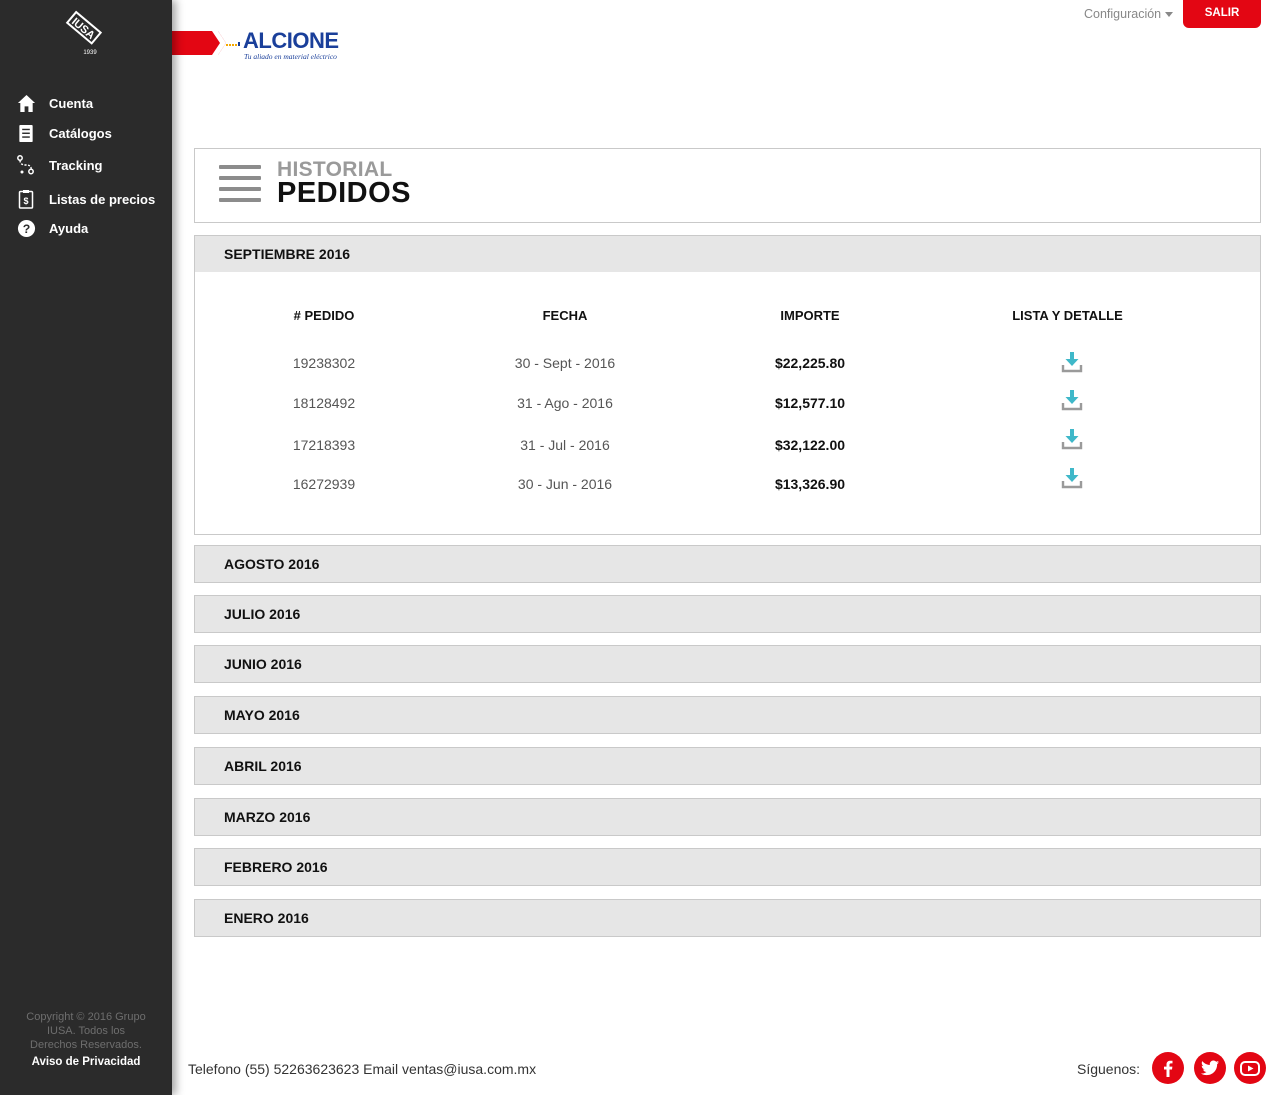  Describe the element at coordinates (324, 315) in the screenshot. I see `column-header-pedido: # PEDIDO` at that location.